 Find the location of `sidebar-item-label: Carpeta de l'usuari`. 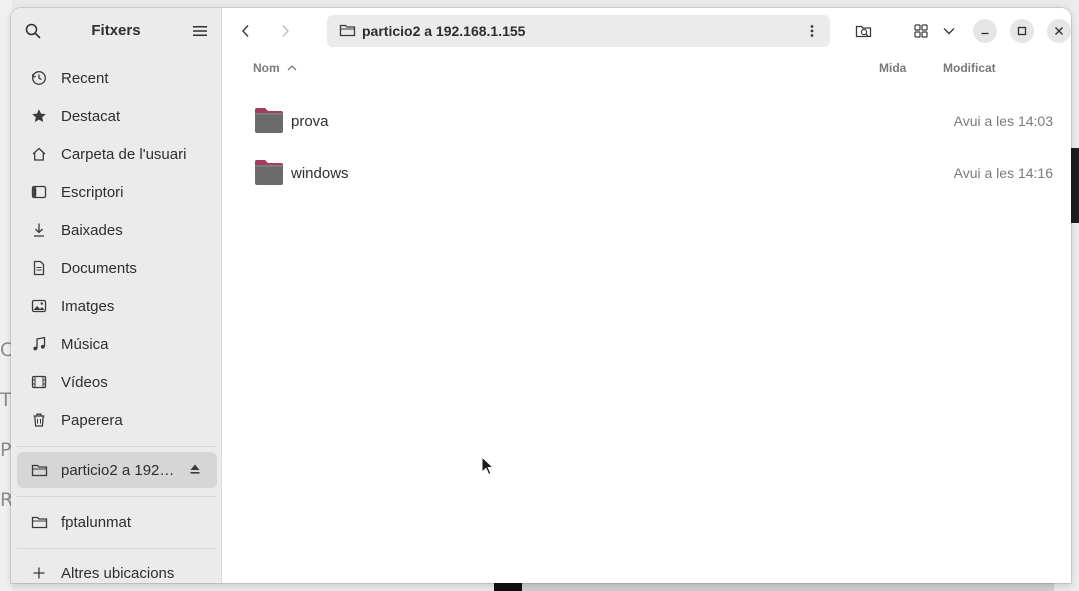

sidebar-item-label: Carpeta de l'usuari is located at coordinates (124, 154).